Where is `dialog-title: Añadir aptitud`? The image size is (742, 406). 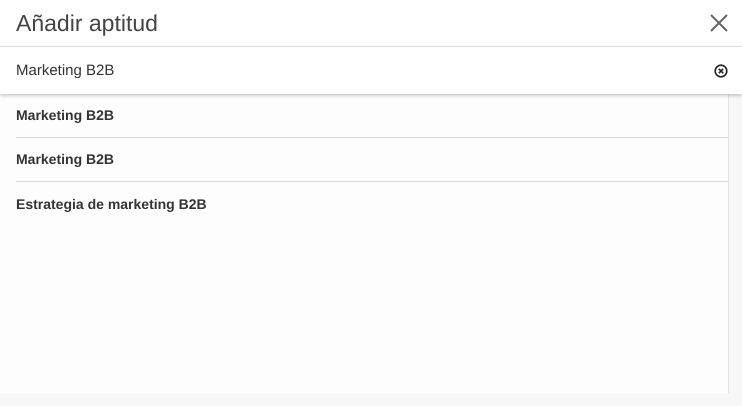
dialog-title: Añadir aptitud is located at coordinates (87, 23).